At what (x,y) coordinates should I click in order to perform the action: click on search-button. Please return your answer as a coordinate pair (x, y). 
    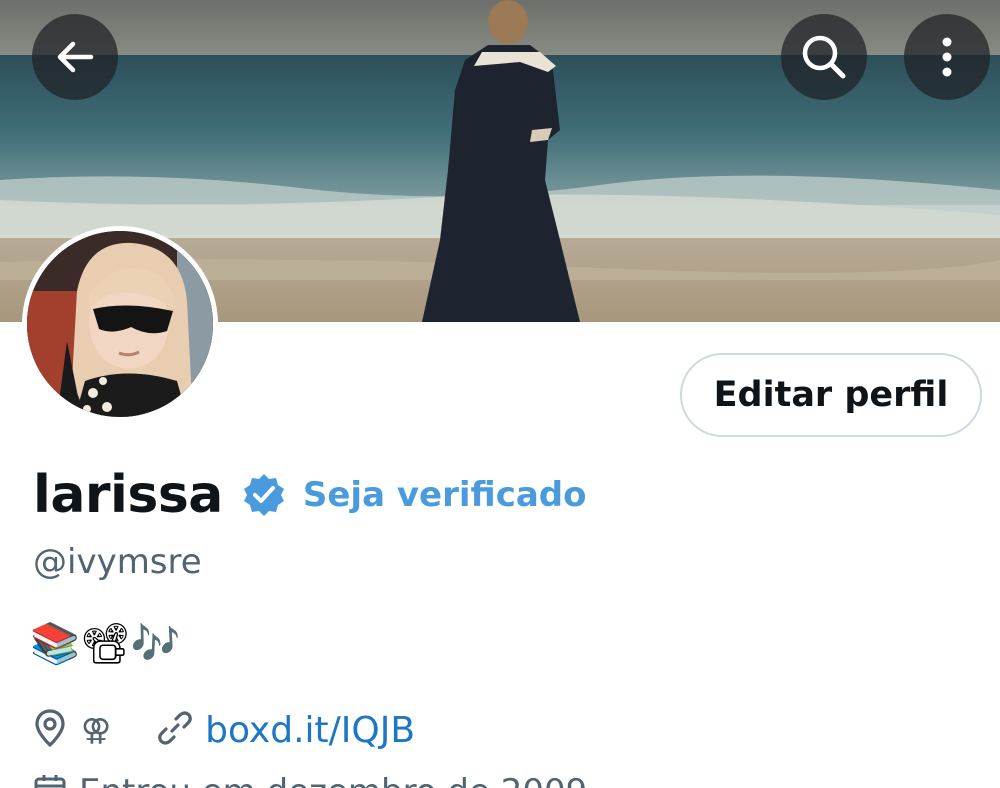
    Looking at the image, I should click on (824, 57).